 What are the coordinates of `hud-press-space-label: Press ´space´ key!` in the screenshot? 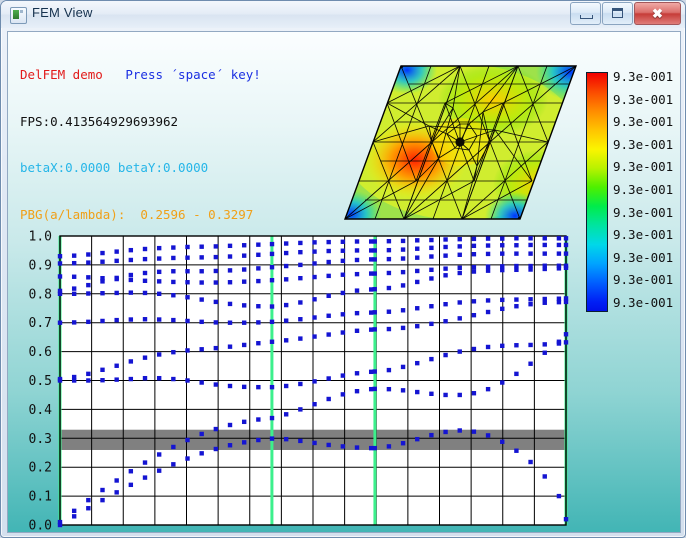 It's located at (193, 74).